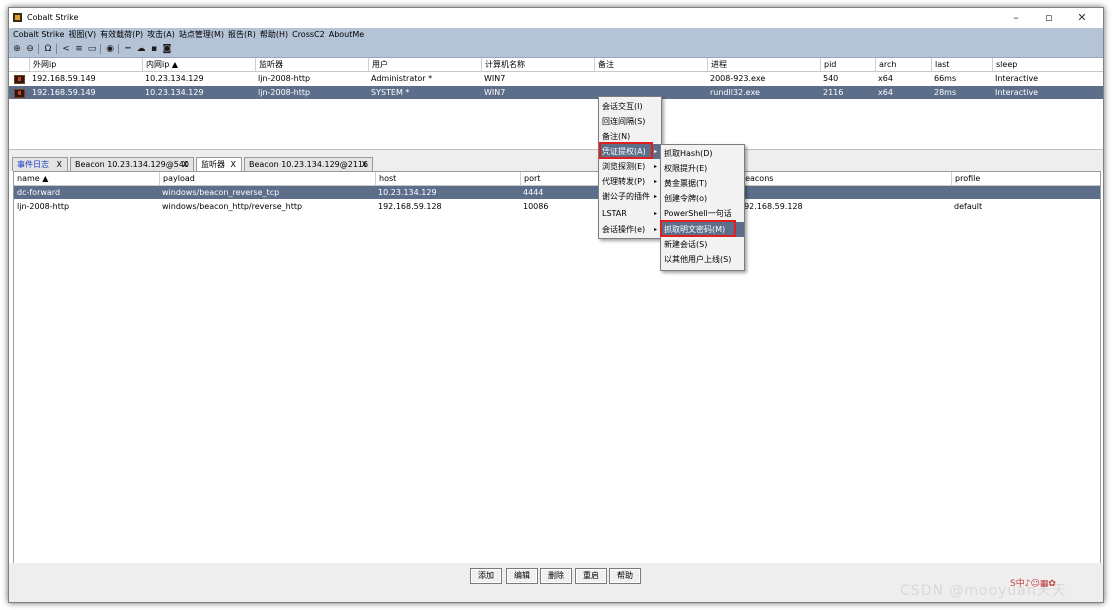 The width and height of the screenshot is (1119, 610). Describe the element at coordinates (486, 576) in the screenshot. I see `add-button: 添加` at that location.